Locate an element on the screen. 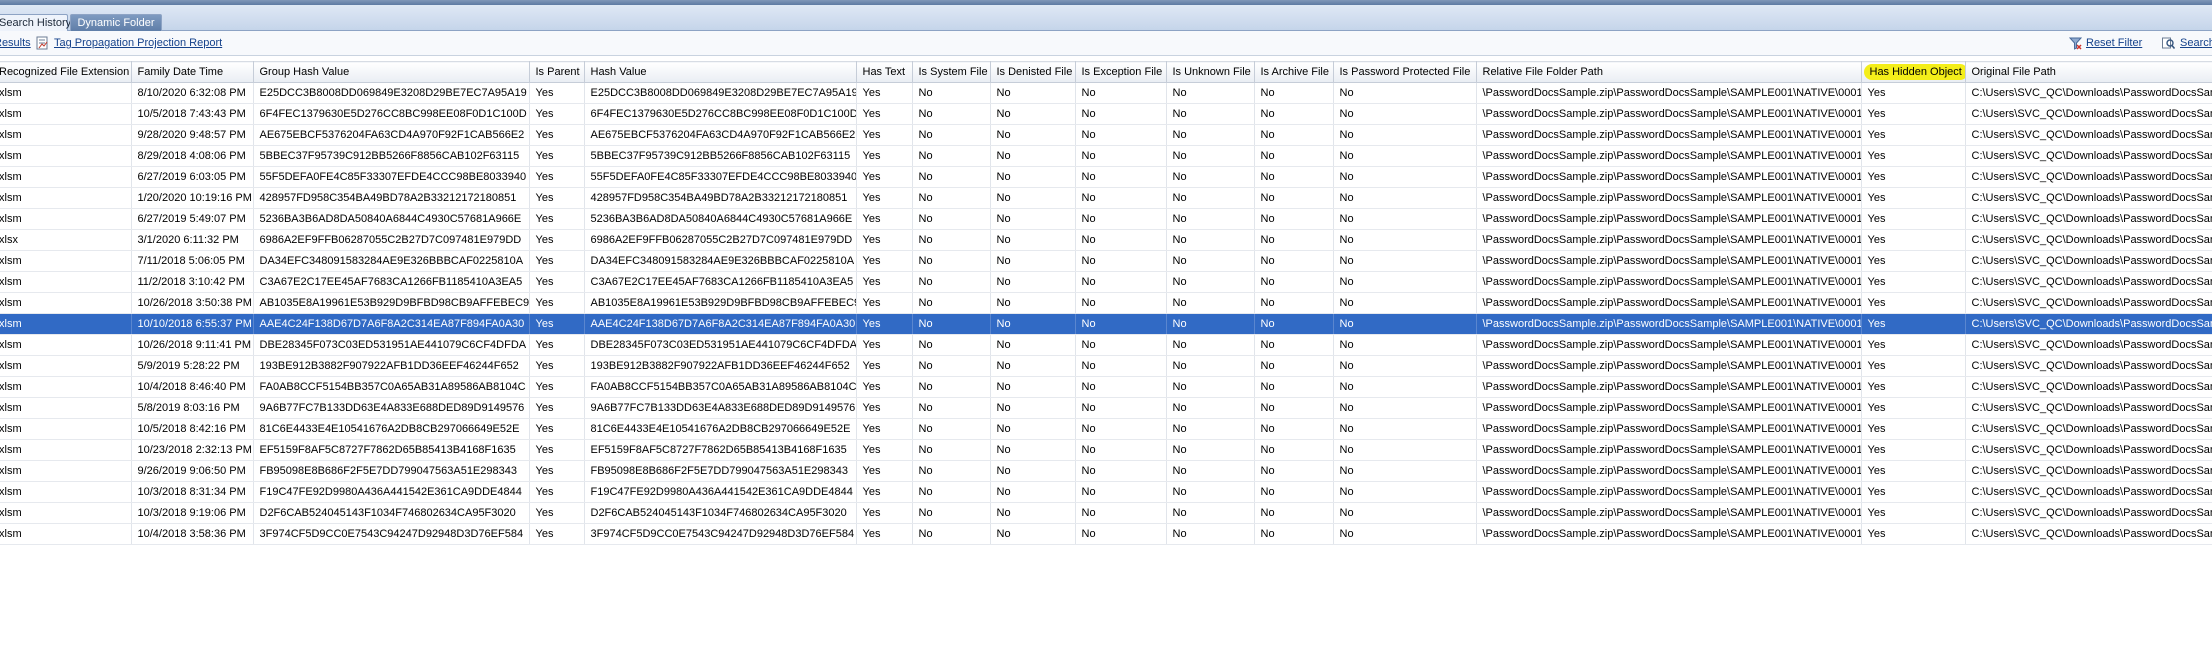 The height and width of the screenshot is (661, 2212). reset-filter-link: Reset Filter is located at coordinates (2114, 43).